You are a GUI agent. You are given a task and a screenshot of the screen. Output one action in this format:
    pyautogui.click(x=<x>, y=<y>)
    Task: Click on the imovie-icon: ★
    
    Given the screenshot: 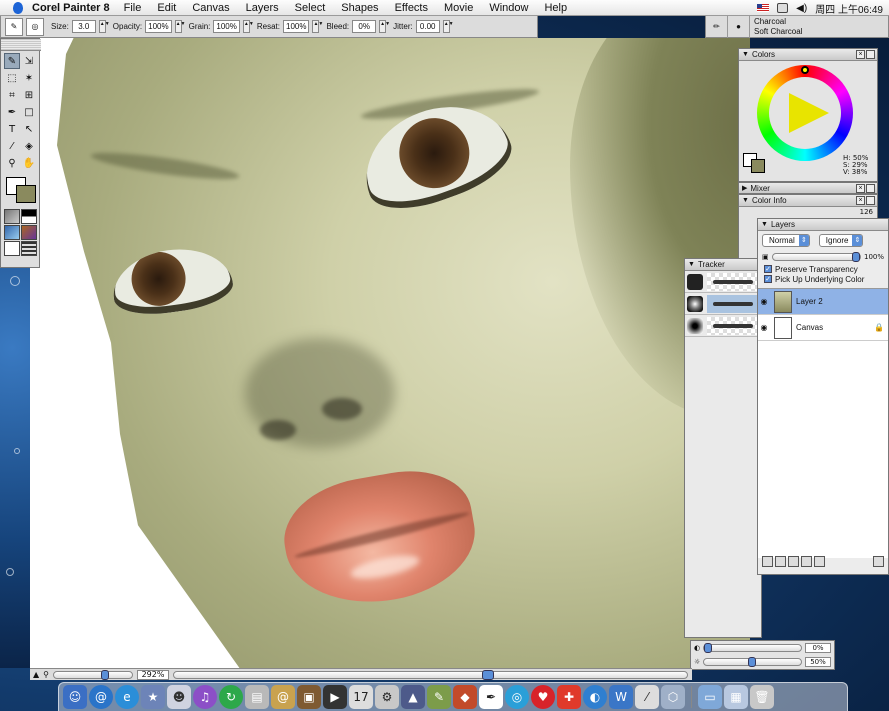 What is the action you would take?
    pyautogui.click(x=153, y=697)
    